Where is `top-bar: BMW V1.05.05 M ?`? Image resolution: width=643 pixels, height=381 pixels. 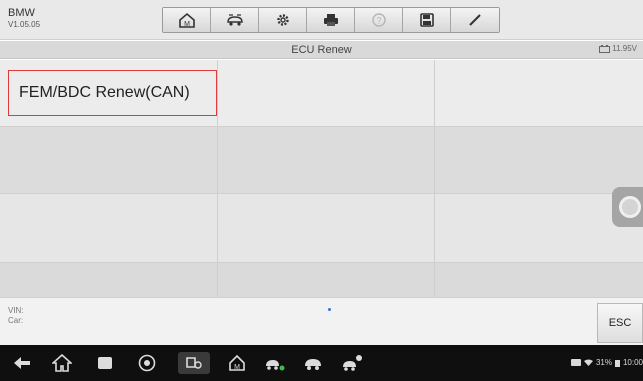 top-bar: BMW V1.05.05 M ? is located at coordinates (321, 20).